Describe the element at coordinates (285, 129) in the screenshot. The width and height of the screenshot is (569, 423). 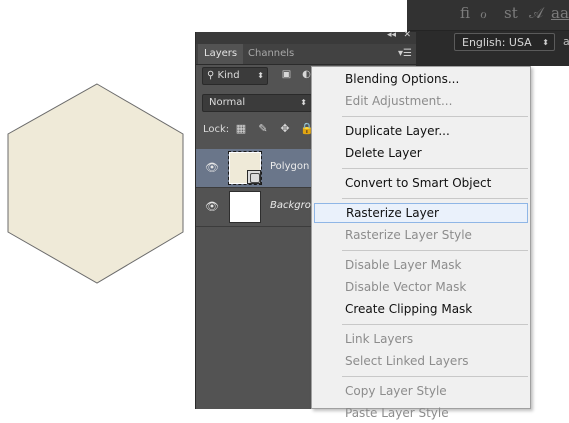
I see `lock-position-icon: ✥` at that location.